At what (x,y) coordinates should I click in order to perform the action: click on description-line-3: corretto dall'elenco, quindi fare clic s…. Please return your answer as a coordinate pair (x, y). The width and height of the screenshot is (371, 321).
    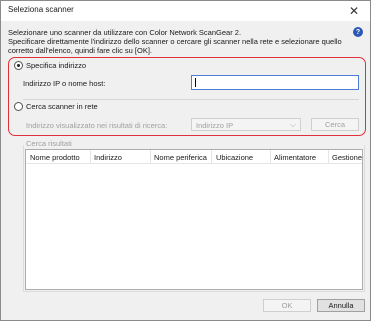
    Looking at the image, I should click on (80, 50).